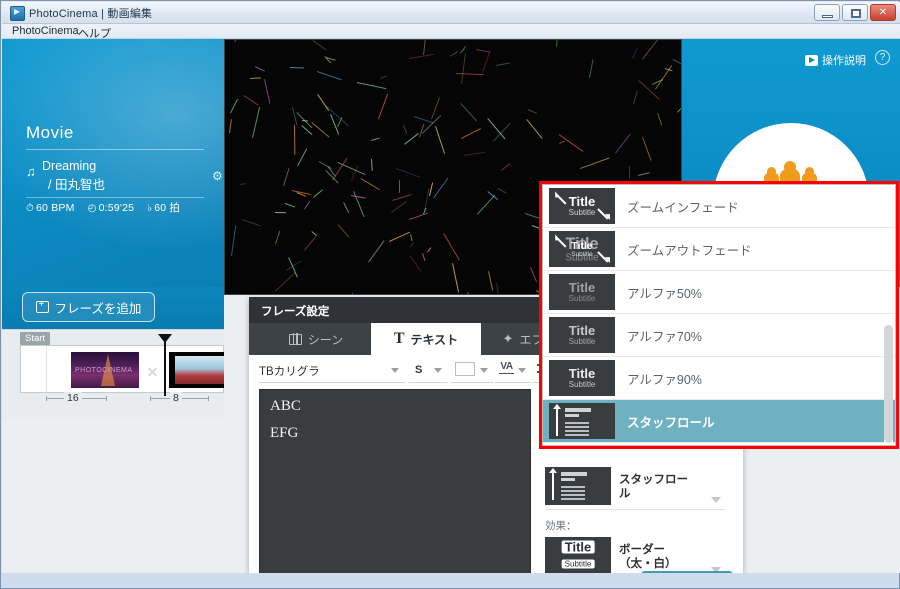  What do you see at coordinates (719, 421) in the screenshot?
I see `dropdown-option-staff-roll: スタッフロール` at bounding box center [719, 421].